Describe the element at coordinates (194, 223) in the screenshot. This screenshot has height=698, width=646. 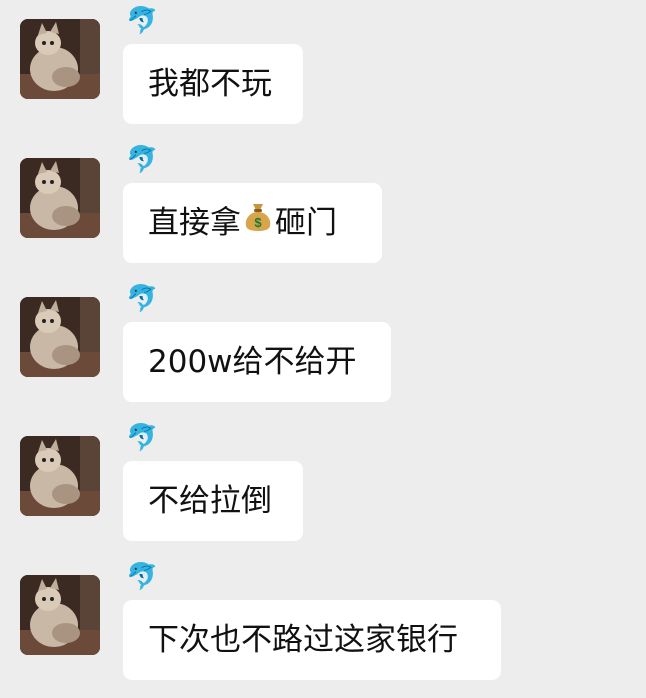
I see `message-text-part: 直接拿` at that location.